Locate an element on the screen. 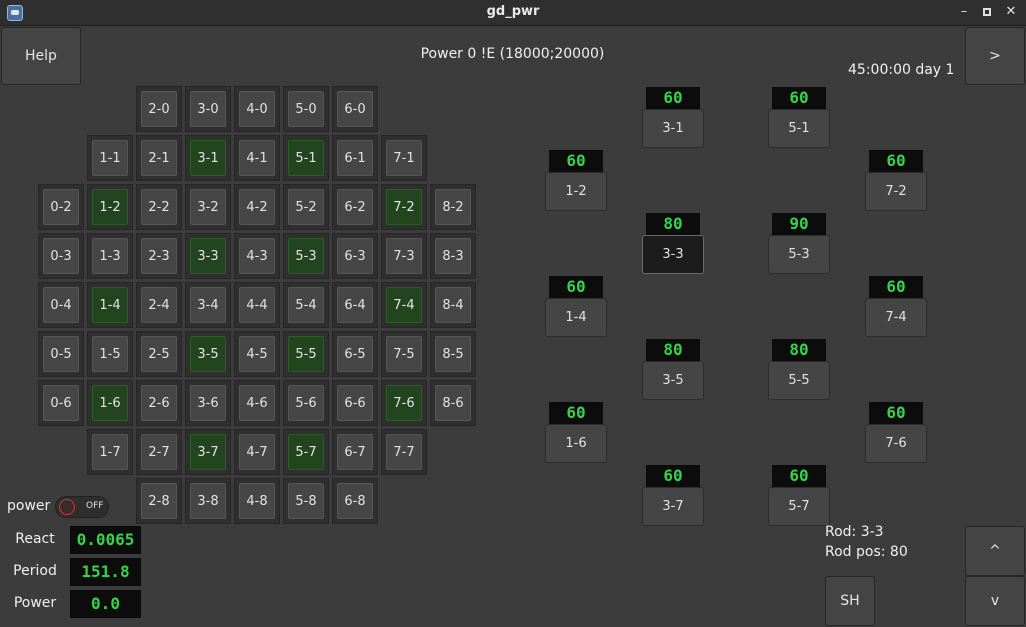 The image size is (1026, 627). core-cell-1-7: 1-7 is located at coordinates (110, 452).